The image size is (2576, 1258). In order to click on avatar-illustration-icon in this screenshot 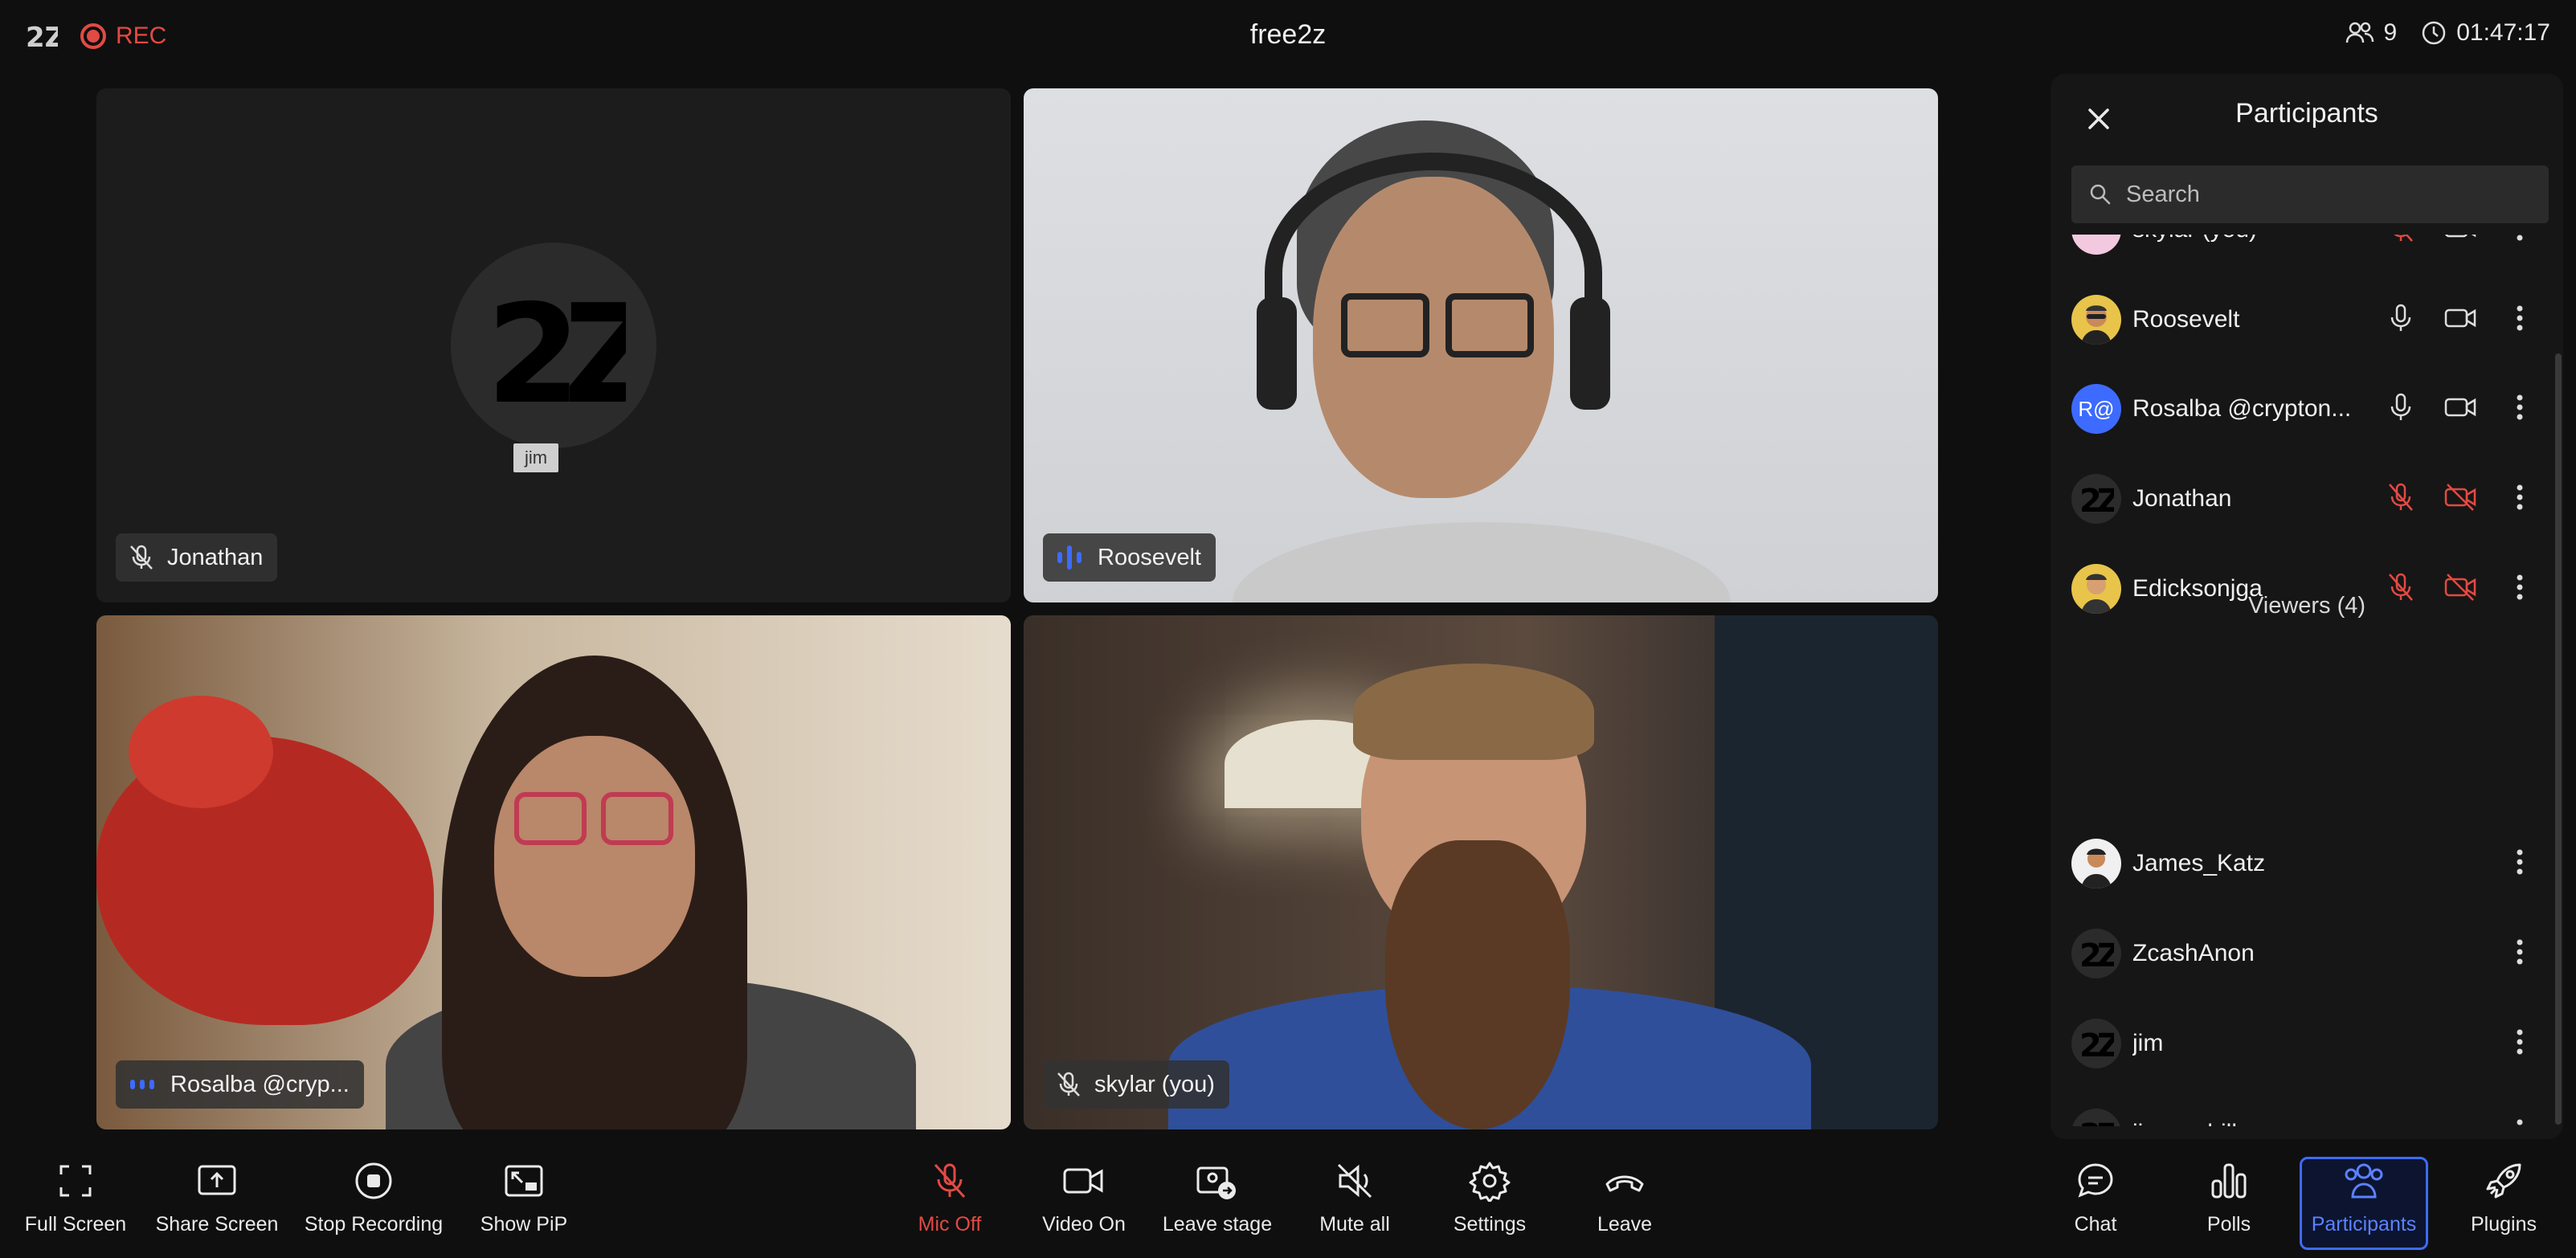, I will do `click(2097, 325)`.